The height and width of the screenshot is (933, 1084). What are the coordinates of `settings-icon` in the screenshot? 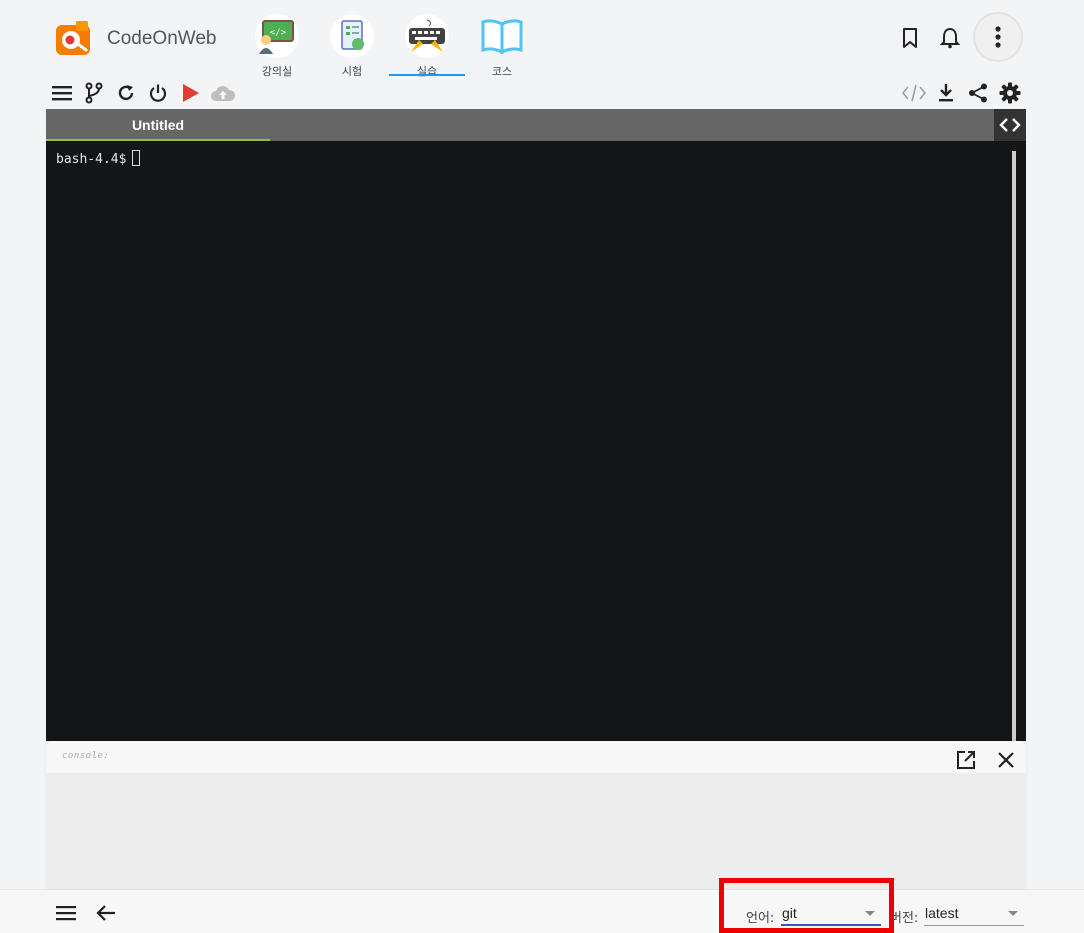 It's located at (1010, 93).